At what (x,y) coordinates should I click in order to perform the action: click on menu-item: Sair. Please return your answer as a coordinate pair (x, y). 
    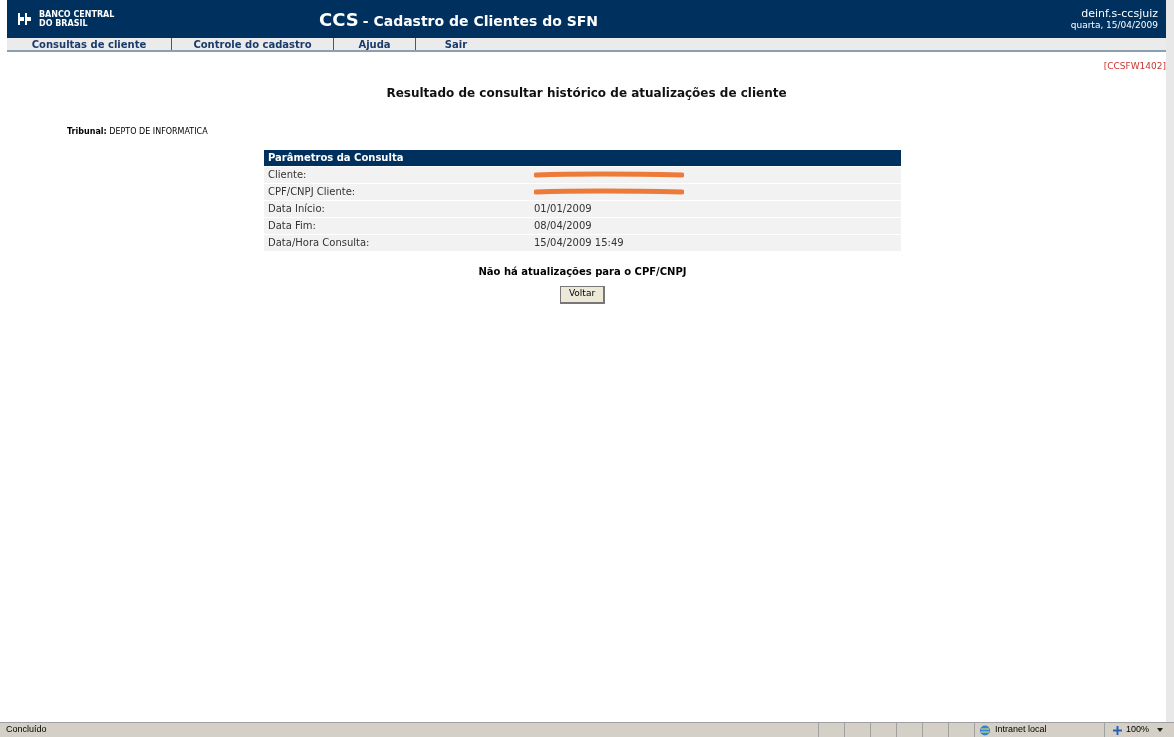
    Looking at the image, I should click on (456, 44).